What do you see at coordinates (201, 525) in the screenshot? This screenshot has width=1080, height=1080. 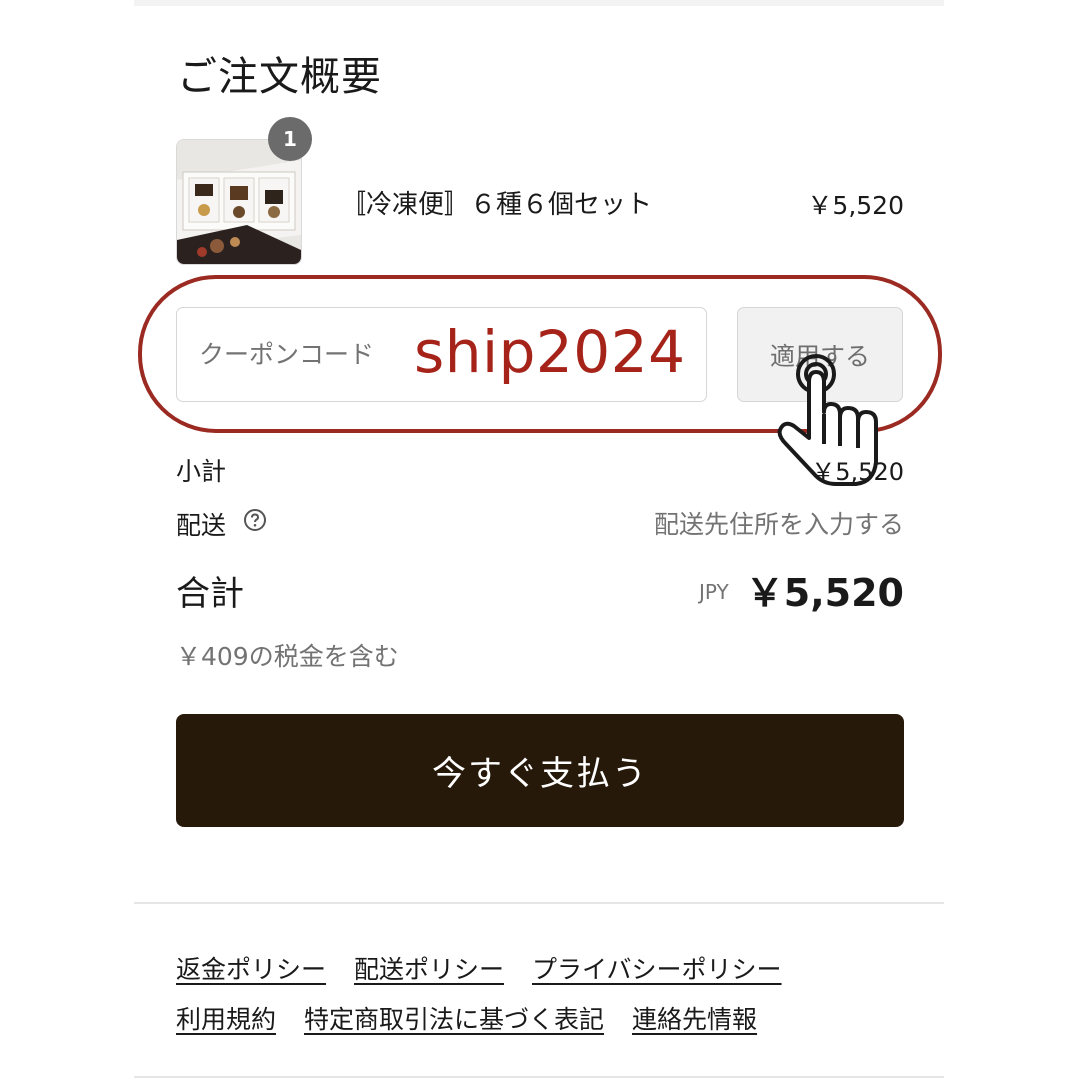 I see `shipping-label: 配送` at bounding box center [201, 525].